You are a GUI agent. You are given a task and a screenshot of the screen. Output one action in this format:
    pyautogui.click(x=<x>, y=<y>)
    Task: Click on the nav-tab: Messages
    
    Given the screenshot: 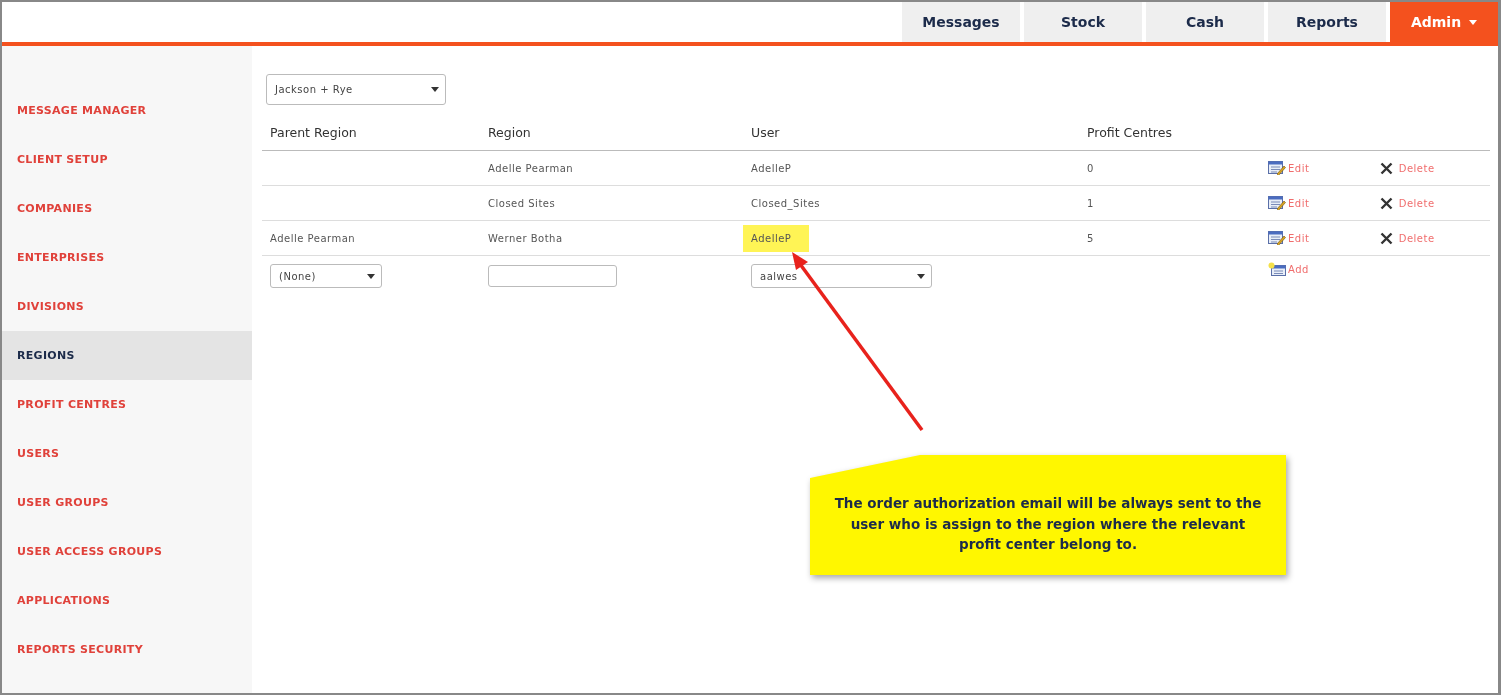 What is the action you would take?
    pyautogui.click(x=961, y=22)
    